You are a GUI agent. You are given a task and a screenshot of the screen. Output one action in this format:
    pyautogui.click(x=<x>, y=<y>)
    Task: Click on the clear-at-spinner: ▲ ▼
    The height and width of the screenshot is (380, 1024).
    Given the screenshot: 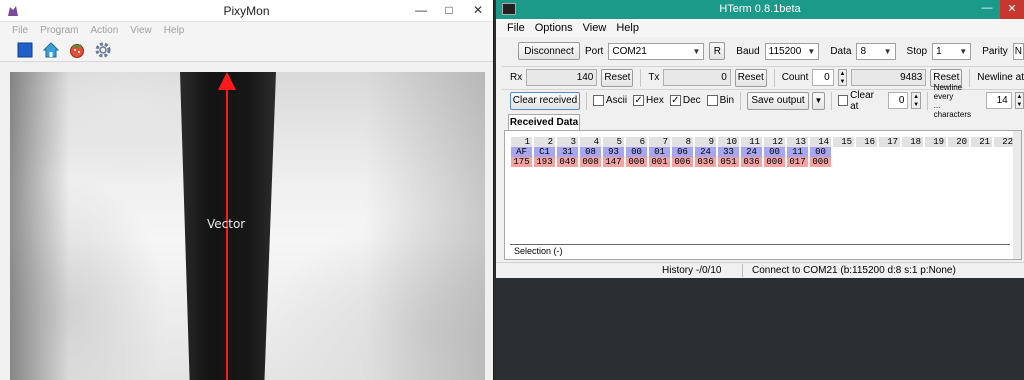 What is the action you would take?
    pyautogui.click(x=916, y=100)
    